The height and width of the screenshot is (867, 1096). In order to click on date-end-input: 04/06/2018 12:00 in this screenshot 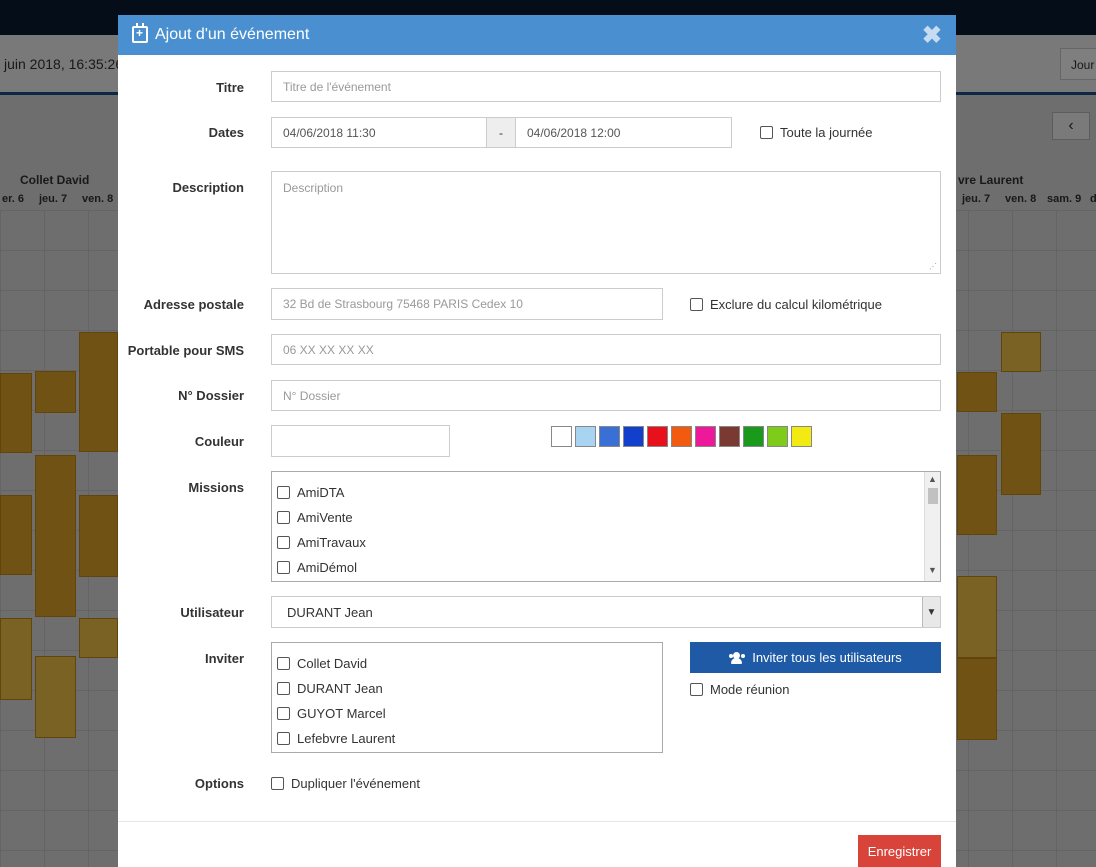, I will do `click(623, 132)`.